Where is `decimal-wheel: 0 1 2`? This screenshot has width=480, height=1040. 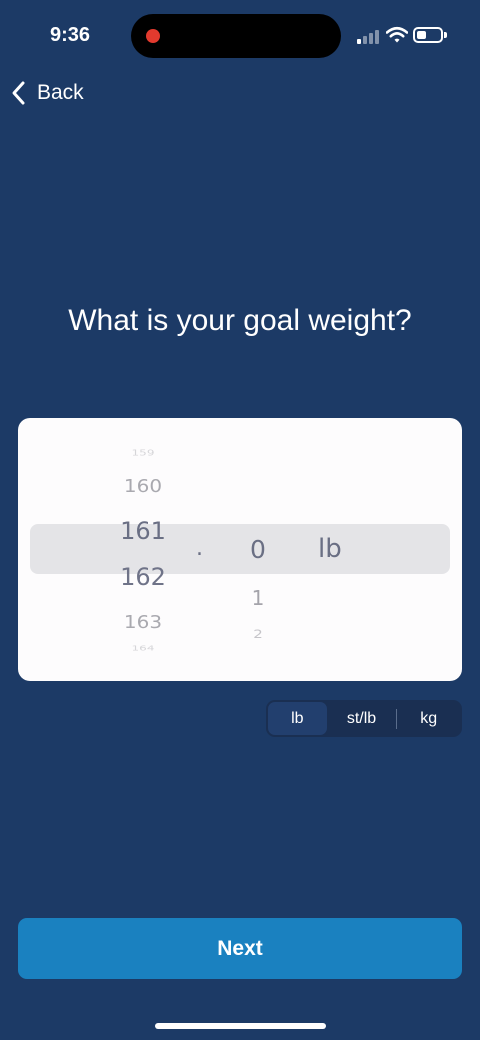 decimal-wheel: 0 1 2 is located at coordinates (258, 549).